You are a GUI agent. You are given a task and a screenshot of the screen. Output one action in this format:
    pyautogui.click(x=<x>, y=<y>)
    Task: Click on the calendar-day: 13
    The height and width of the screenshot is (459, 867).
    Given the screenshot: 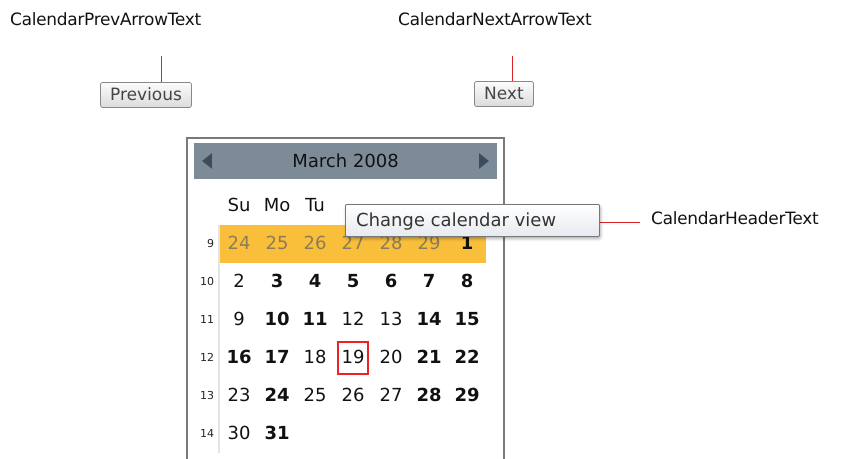 What is the action you would take?
    pyautogui.click(x=391, y=320)
    